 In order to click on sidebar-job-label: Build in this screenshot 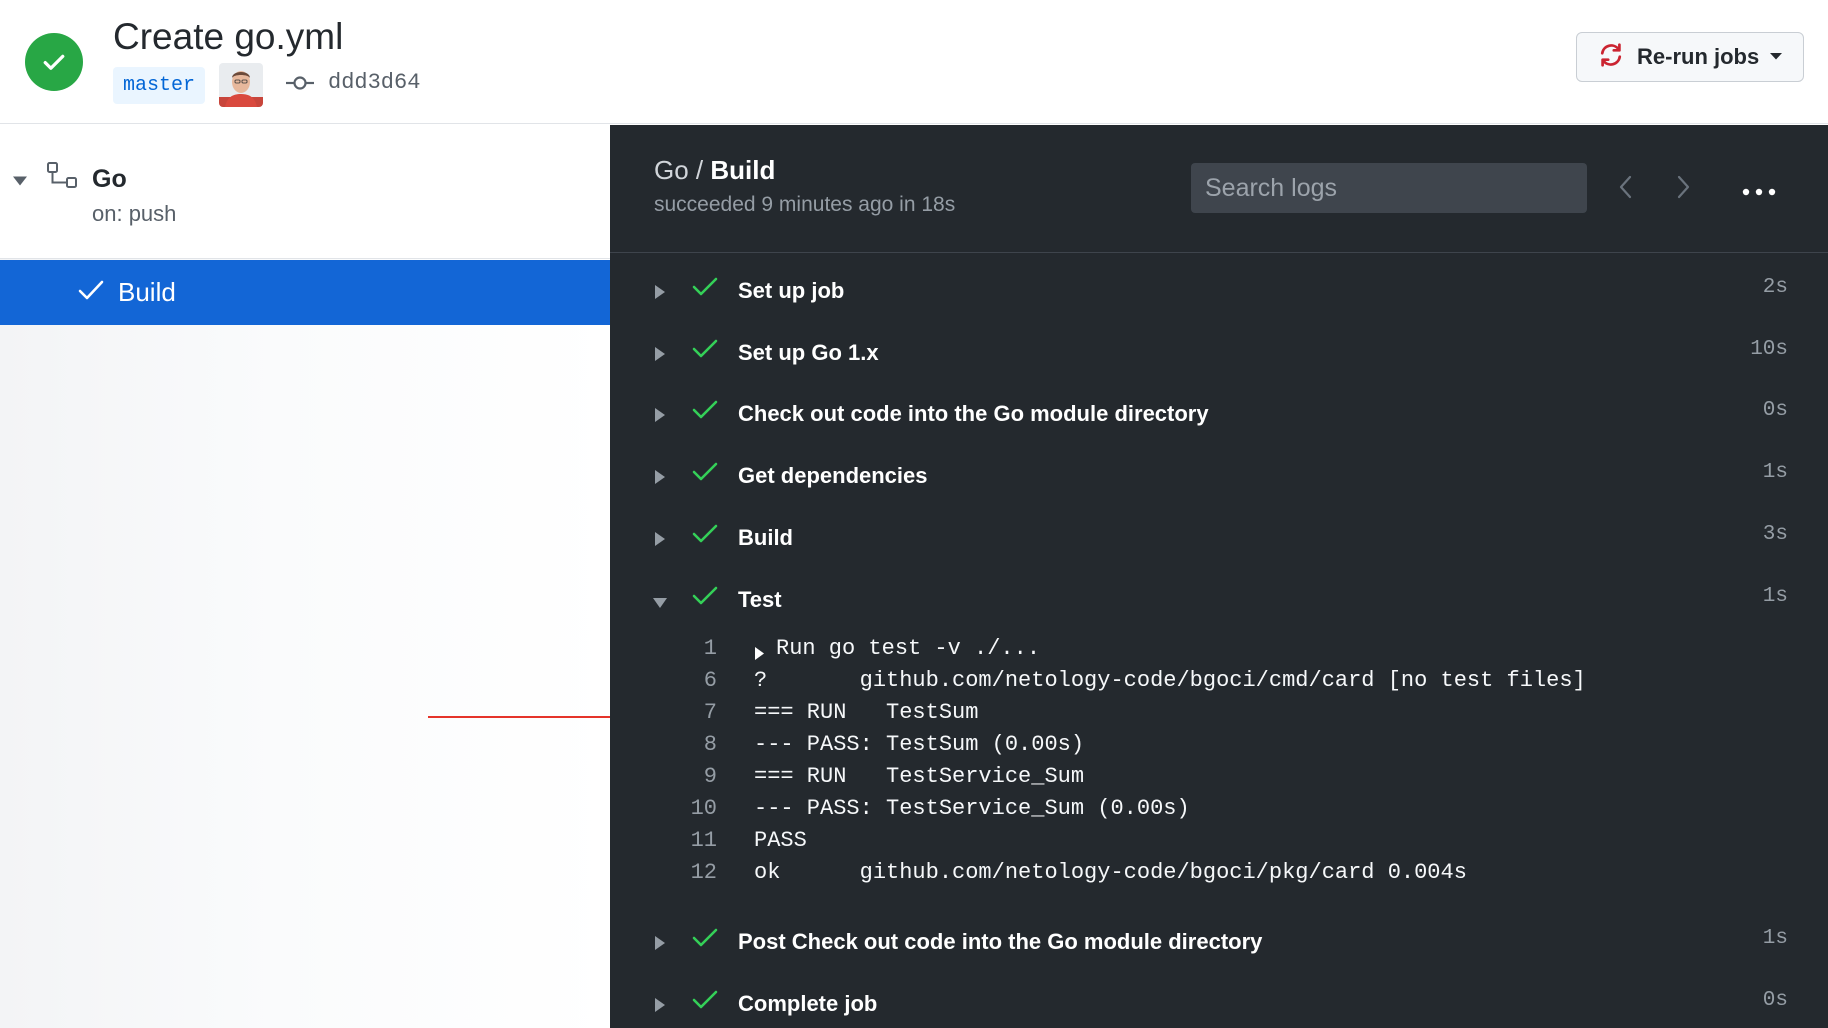, I will do `click(147, 292)`.